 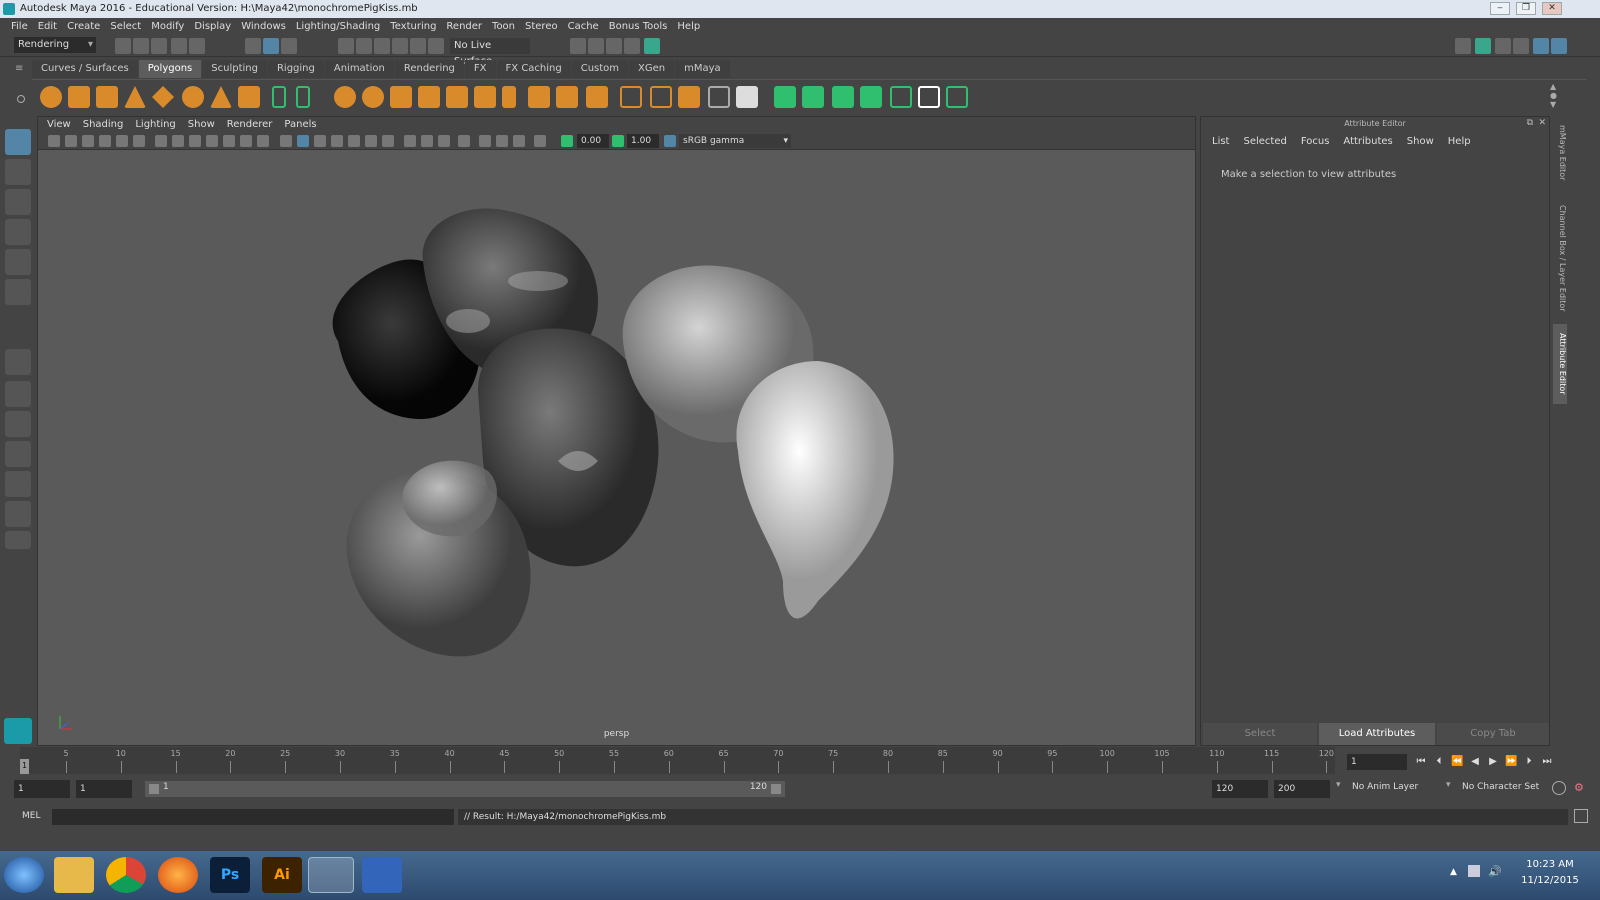 What do you see at coordinates (359, 69) in the screenshot?
I see `tab-animation: Animation` at bounding box center [359, 69].